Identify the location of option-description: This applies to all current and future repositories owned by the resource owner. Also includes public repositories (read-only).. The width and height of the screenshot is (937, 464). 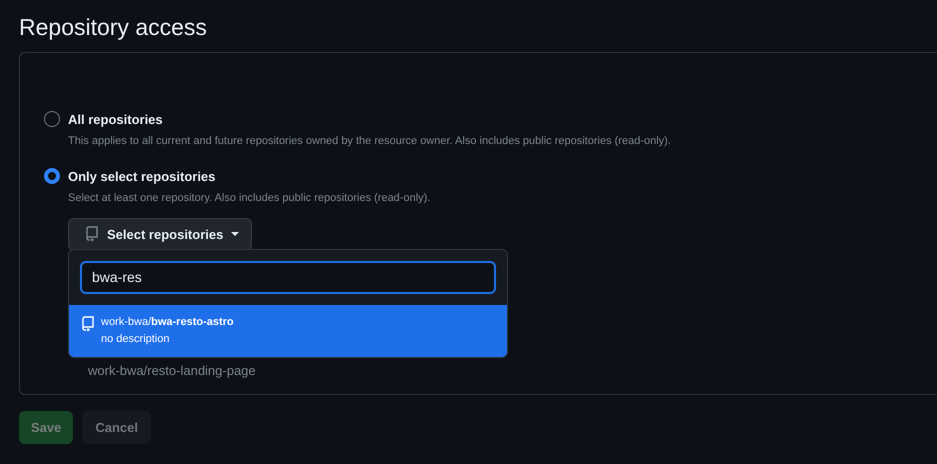
(370, 142).